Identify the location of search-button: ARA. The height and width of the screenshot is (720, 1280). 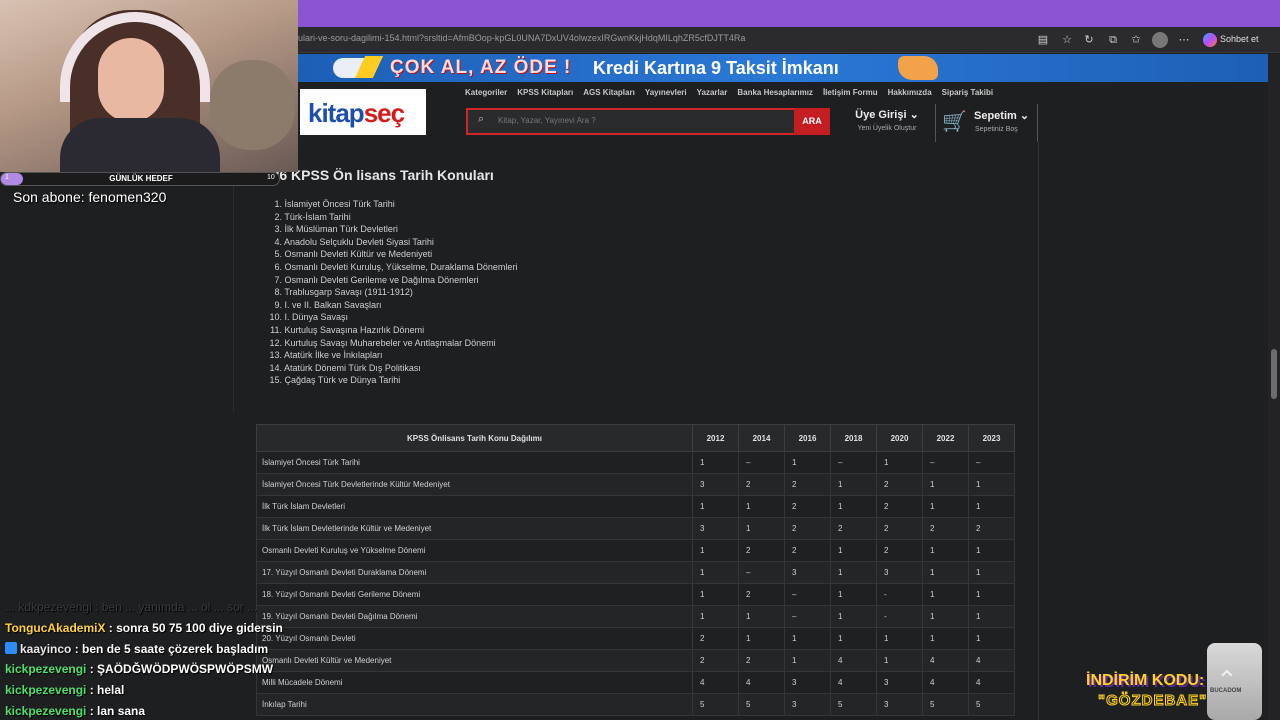
(812, 121).